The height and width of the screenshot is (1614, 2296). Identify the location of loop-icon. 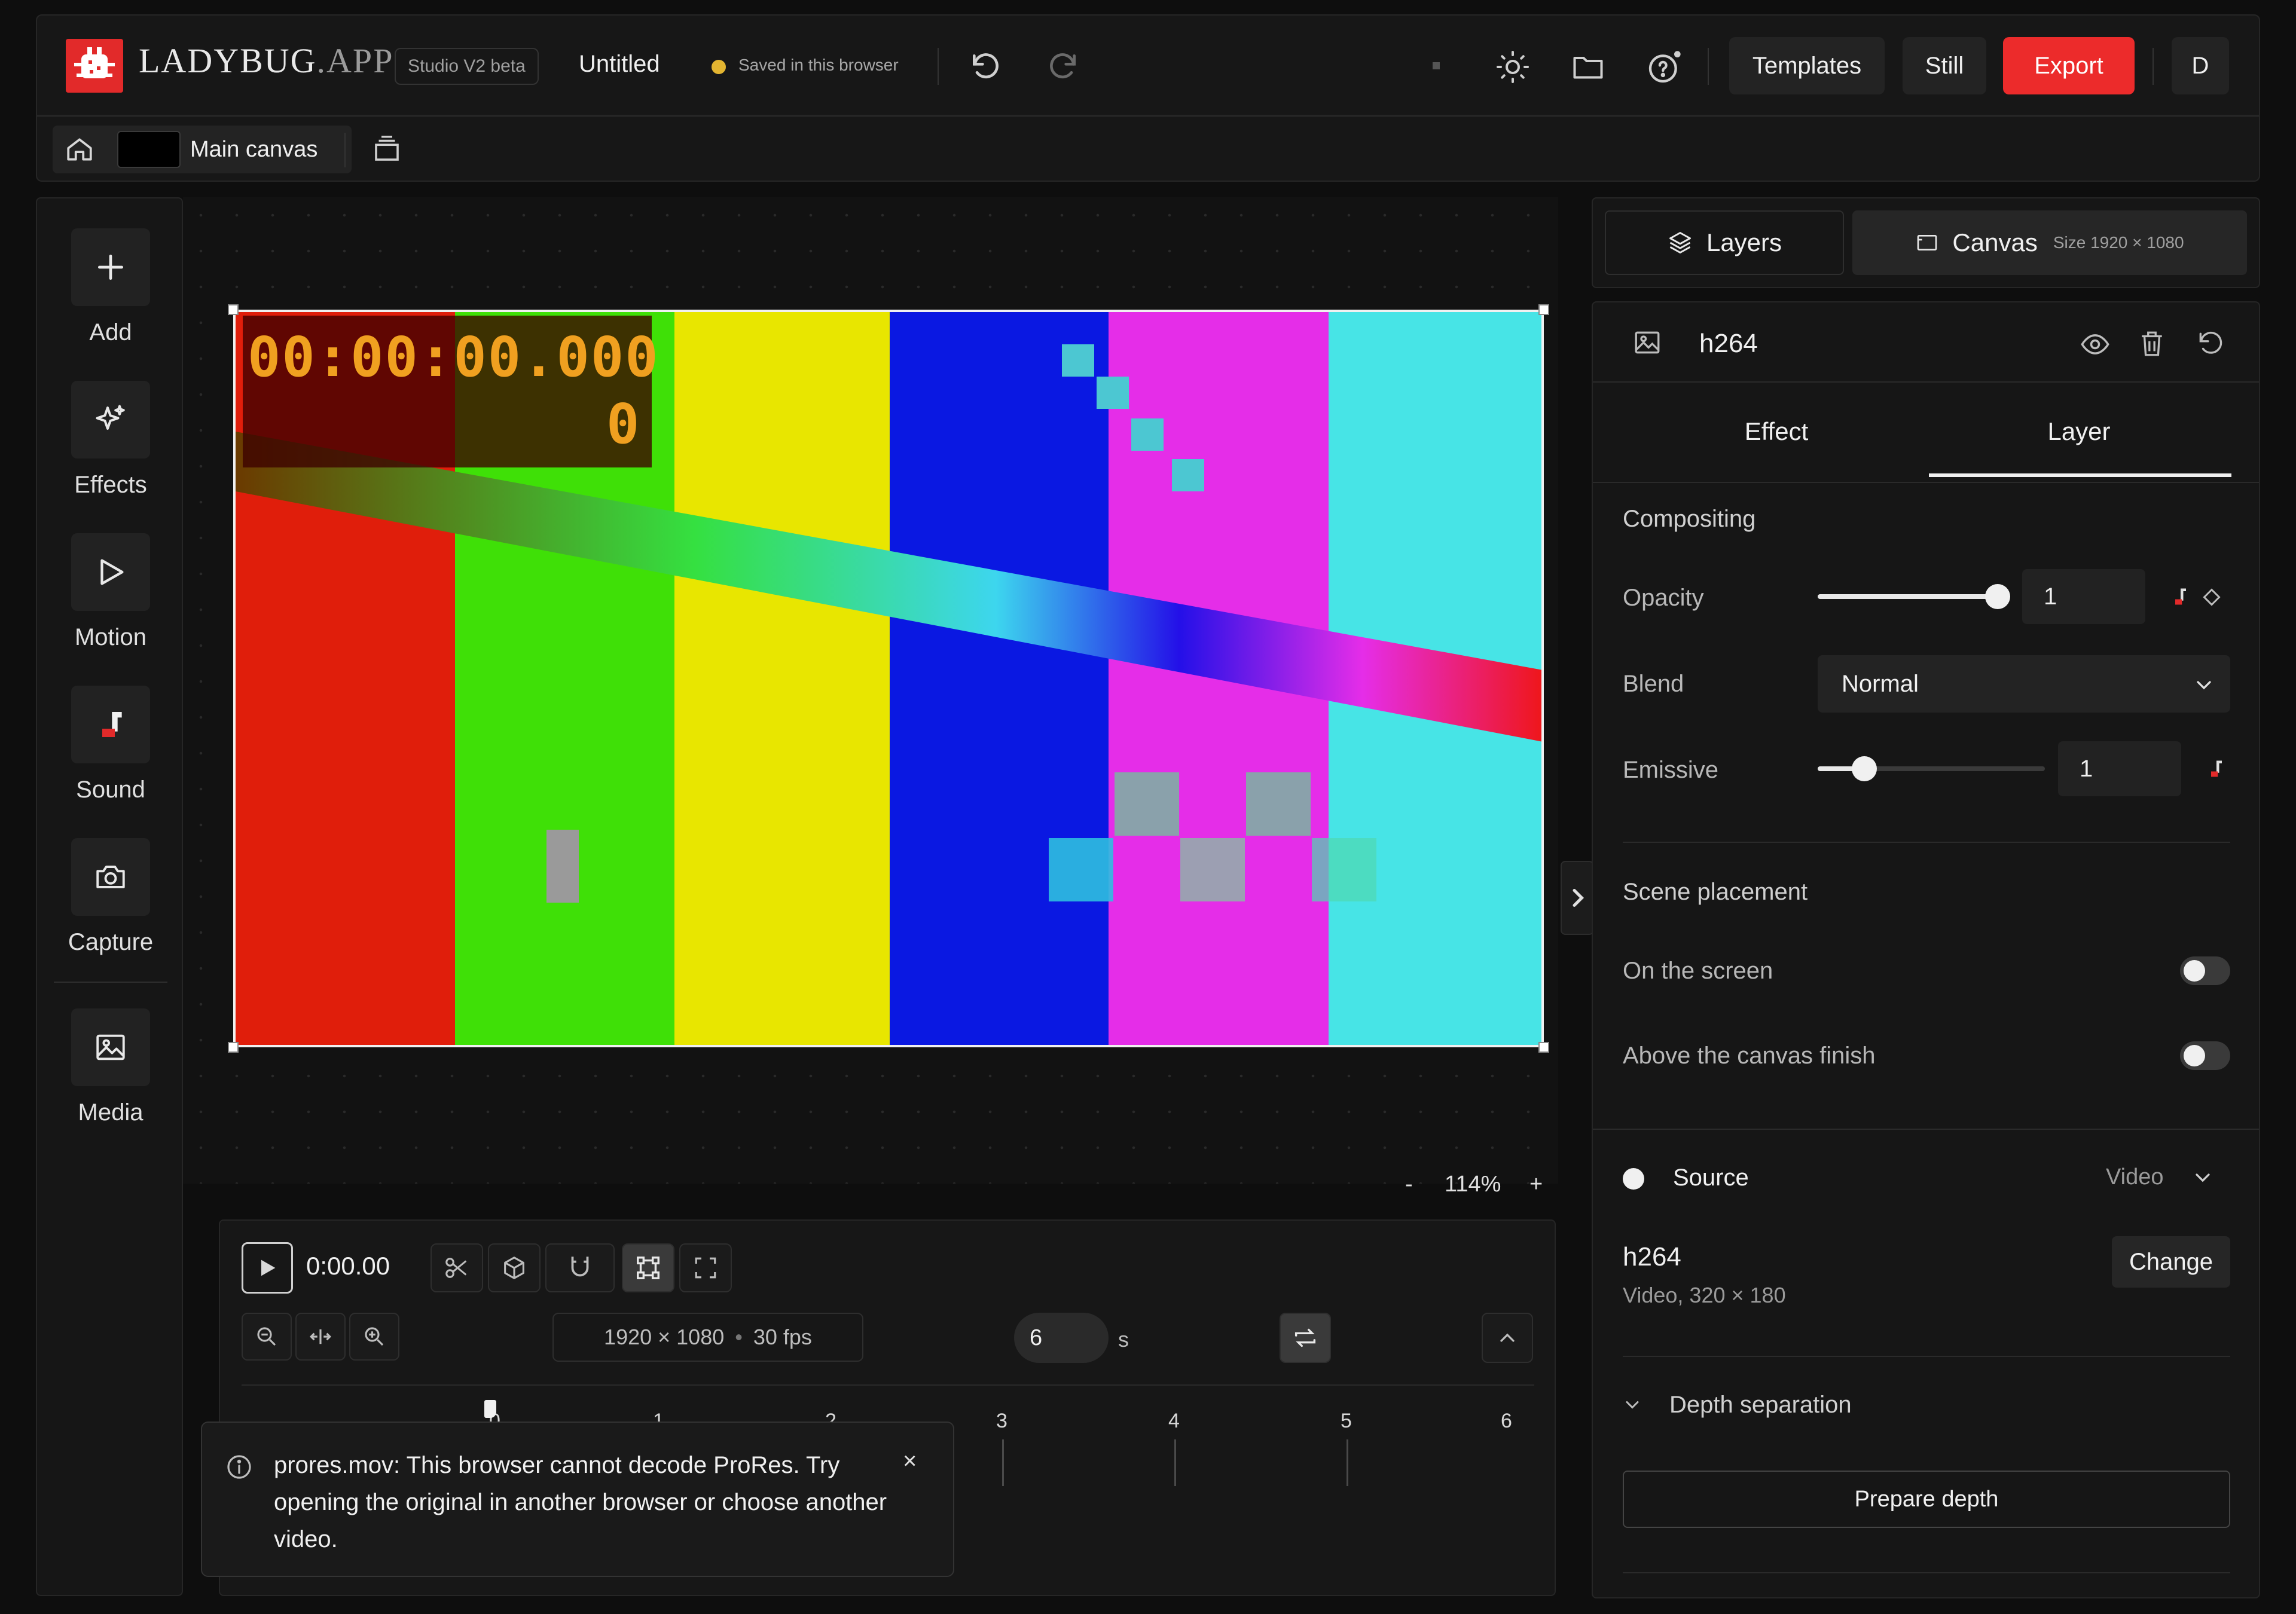
(1305, 1337).